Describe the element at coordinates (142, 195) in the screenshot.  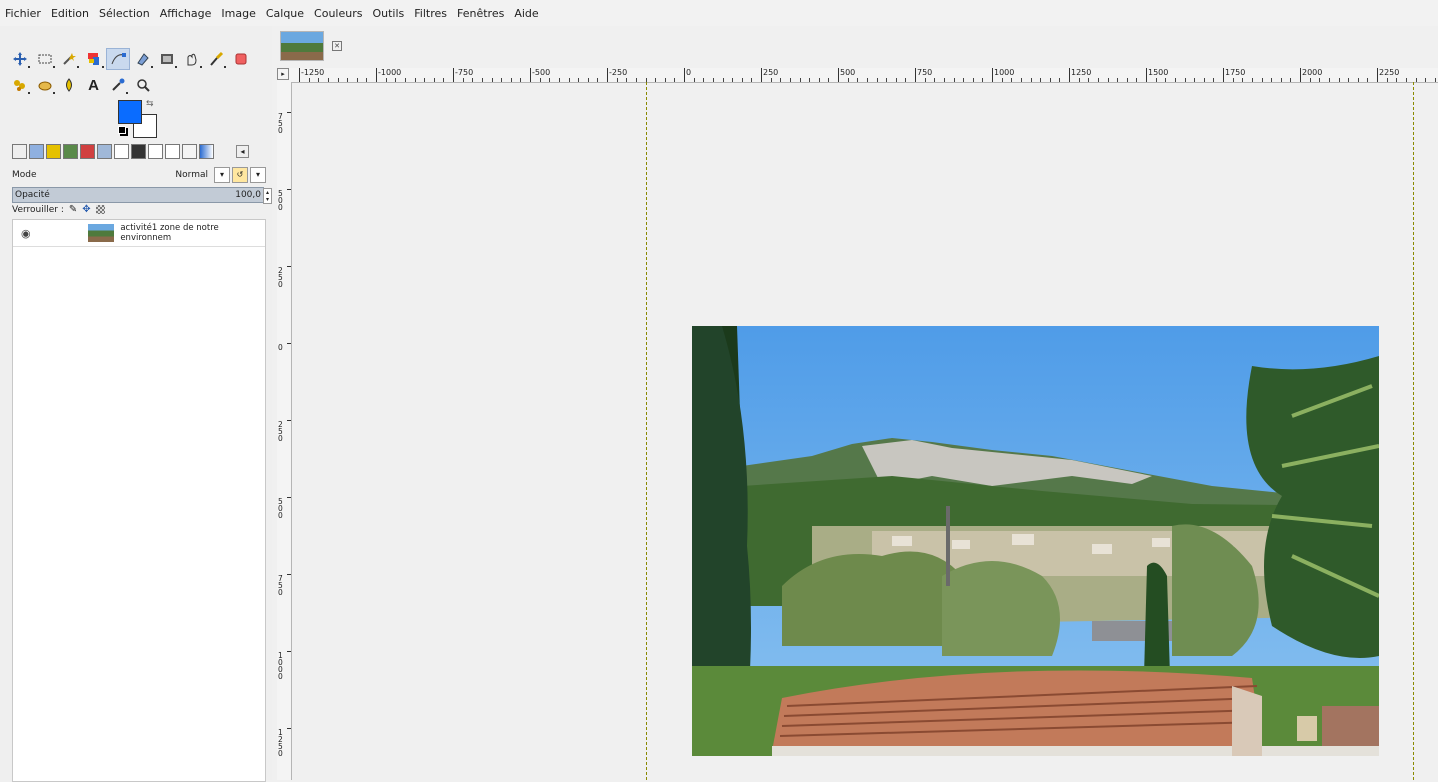
I see `opacity-slider: Opacité 100,0 ▴ ▾` at that location.